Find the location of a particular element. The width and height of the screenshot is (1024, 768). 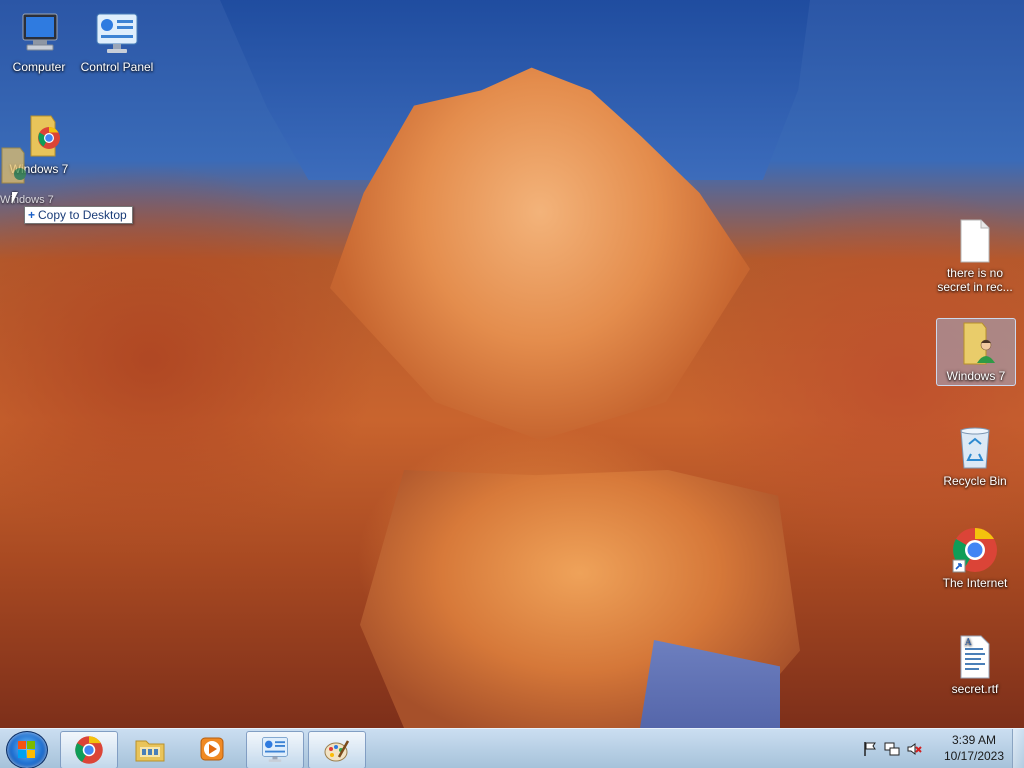

chrome-icon is located at coordinates (89, 750).